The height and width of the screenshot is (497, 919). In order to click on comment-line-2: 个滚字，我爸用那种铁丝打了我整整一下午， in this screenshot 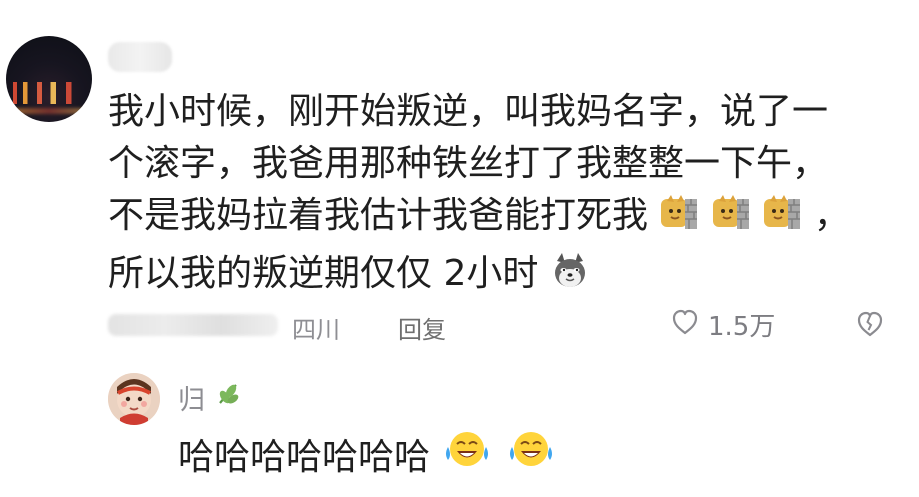, I will do `click(468, 163)`.